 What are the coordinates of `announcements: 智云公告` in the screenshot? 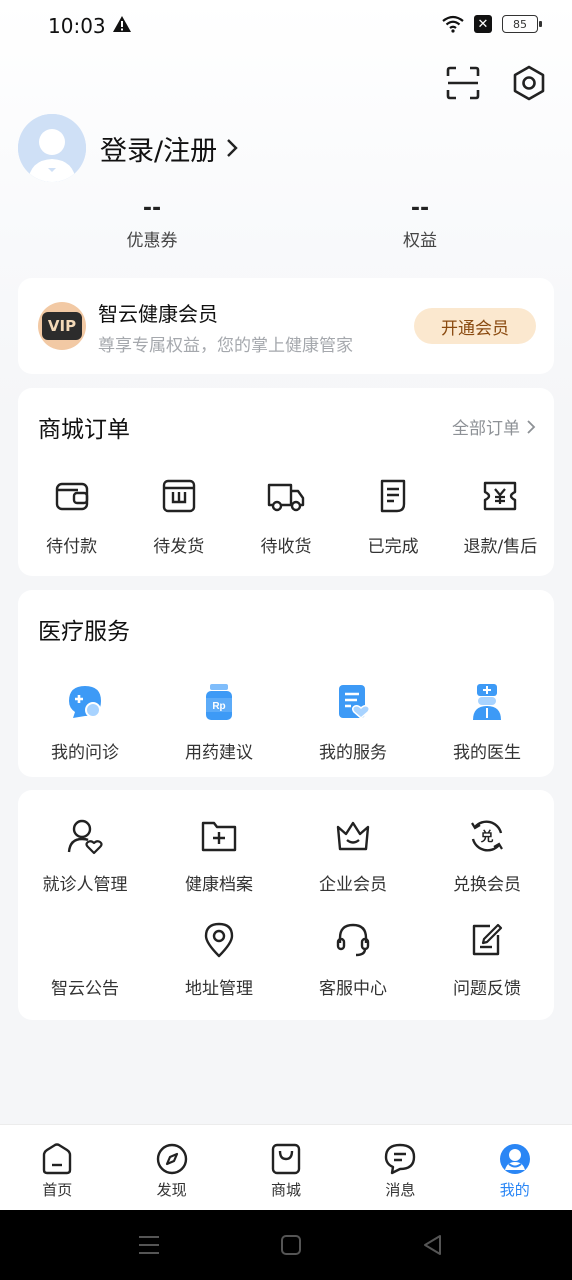 It's located at (85, 959).